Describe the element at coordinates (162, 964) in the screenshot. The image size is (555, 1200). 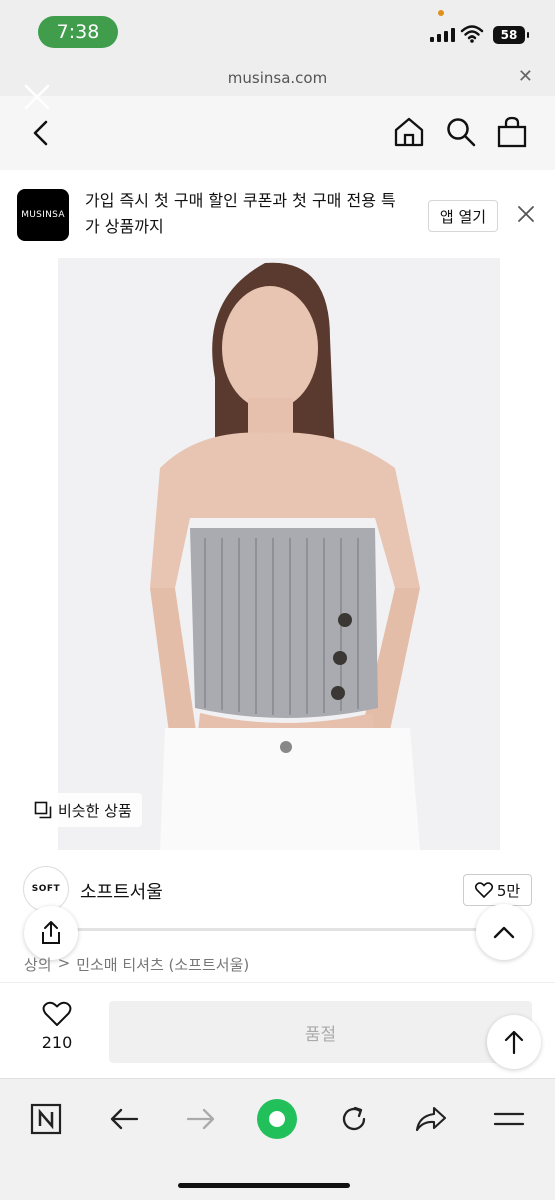
I see `breadcrumb-subcategory: 민소매 티셔츠 (소프트서울)` at that location.